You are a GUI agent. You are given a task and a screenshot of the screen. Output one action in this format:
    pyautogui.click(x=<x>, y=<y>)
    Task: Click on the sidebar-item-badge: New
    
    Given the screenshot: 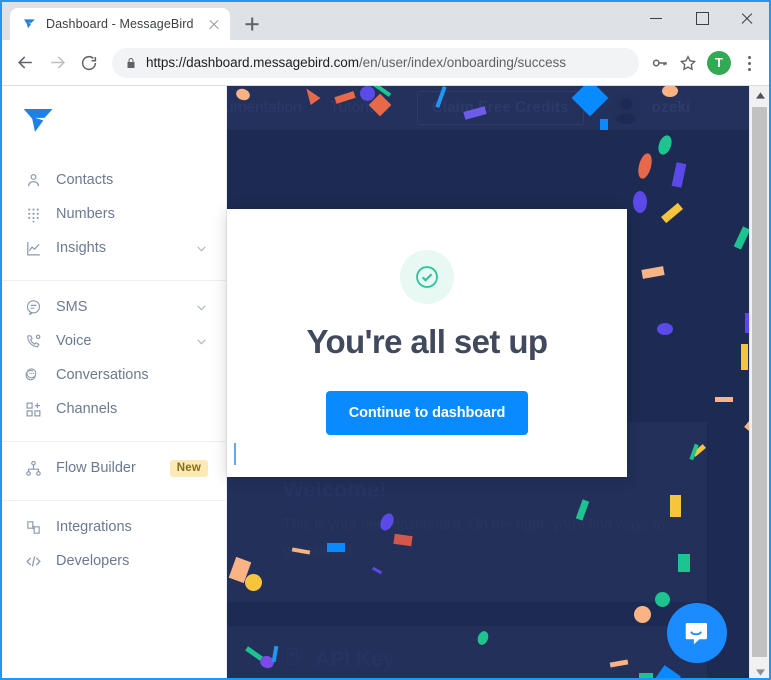 What is the action you would take?
    pyautogui.click(x=188, y=468)
    